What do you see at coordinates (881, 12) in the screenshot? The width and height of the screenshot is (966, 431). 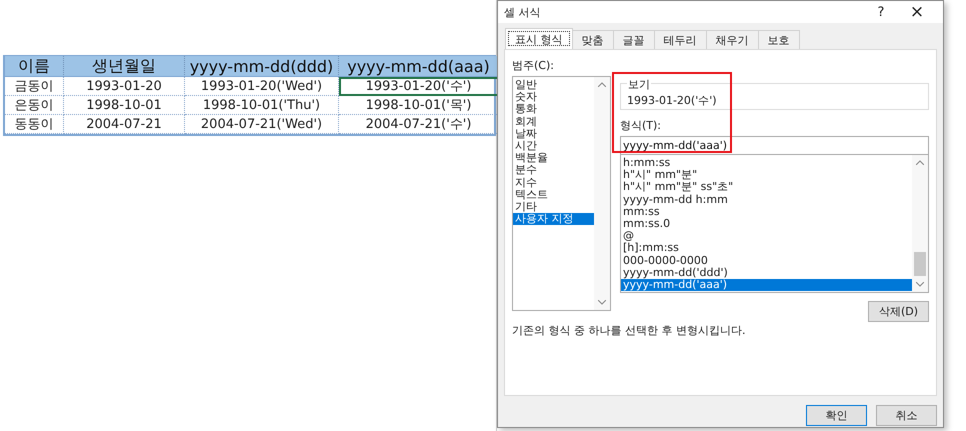 I see `help-button: ?` at bounding box center [881, 12].